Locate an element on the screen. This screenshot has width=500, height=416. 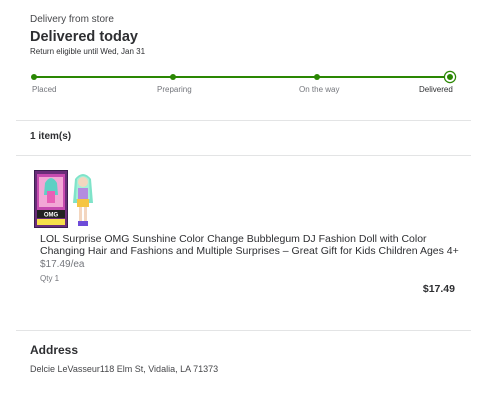
doll-product-image: OMG is located at coordinates (65, 199).